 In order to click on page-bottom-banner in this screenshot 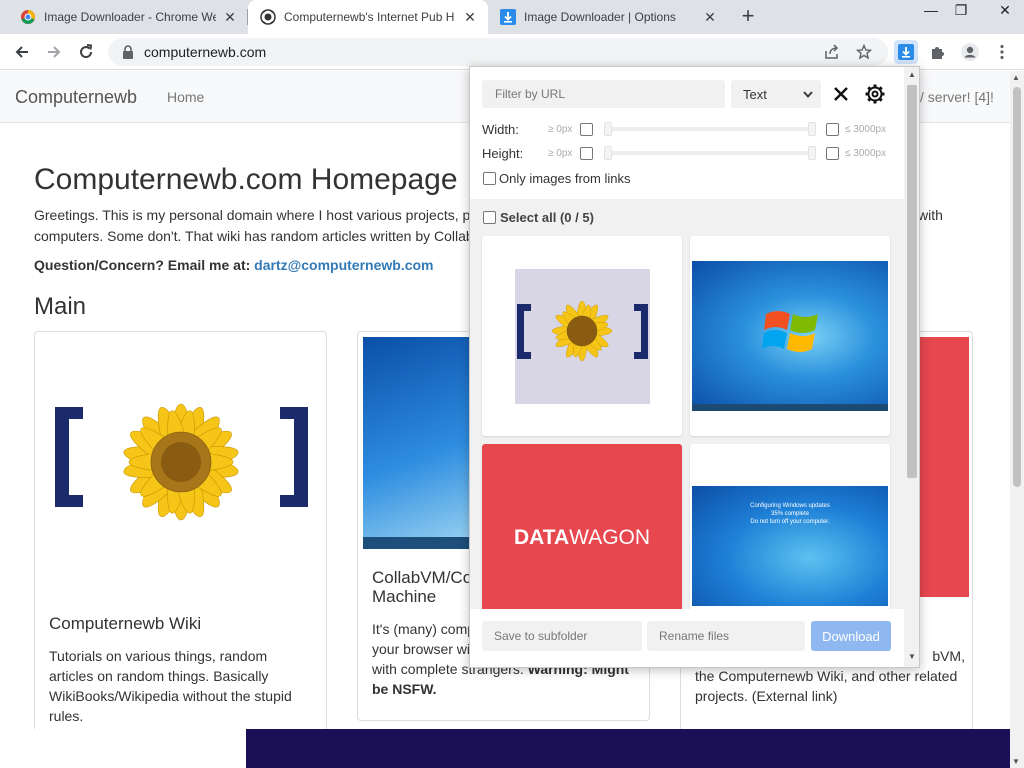, I will do `click(628, 748)`.